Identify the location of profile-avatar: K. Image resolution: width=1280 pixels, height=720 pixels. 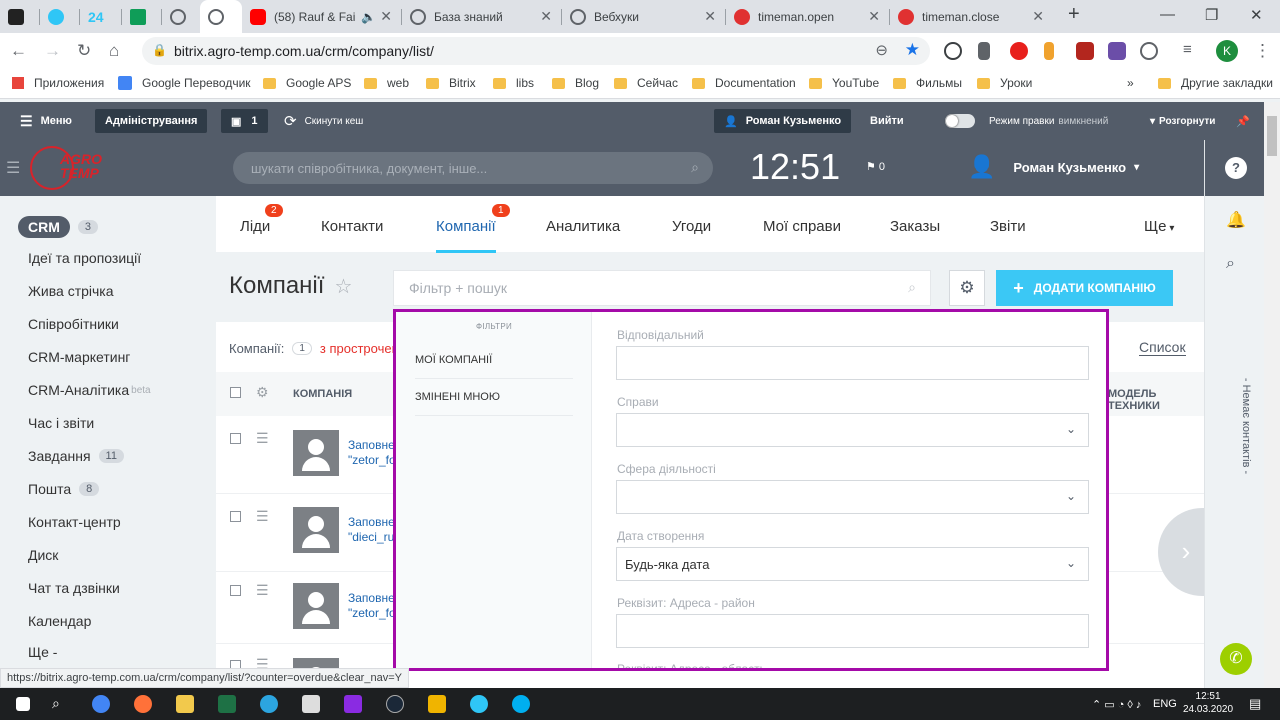
(1227, 51).